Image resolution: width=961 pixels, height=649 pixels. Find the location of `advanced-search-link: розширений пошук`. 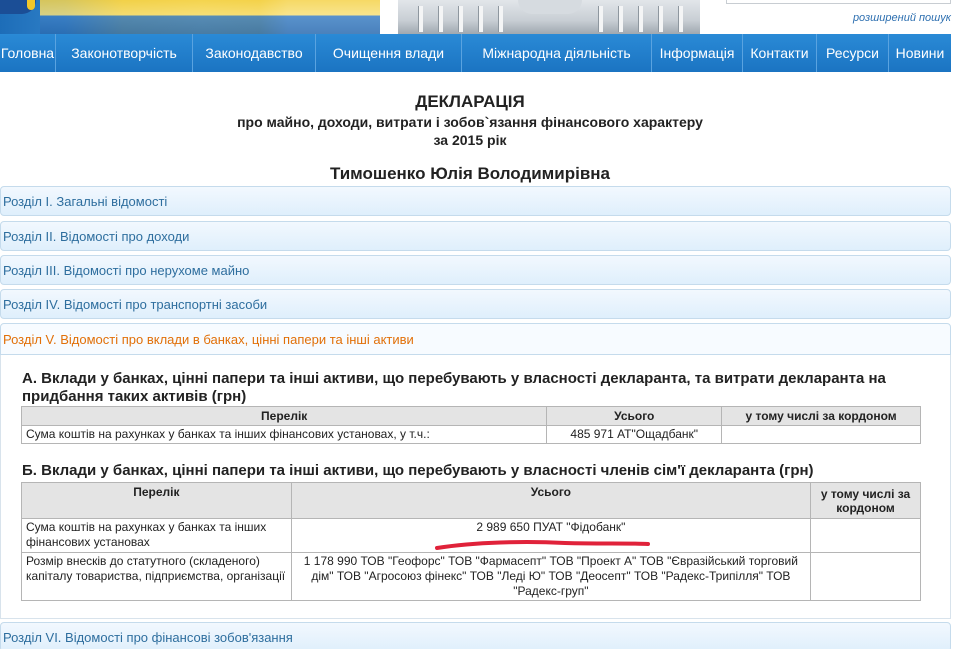

advanced-search-link: розширений пошук is located at coordinates (902, 18).